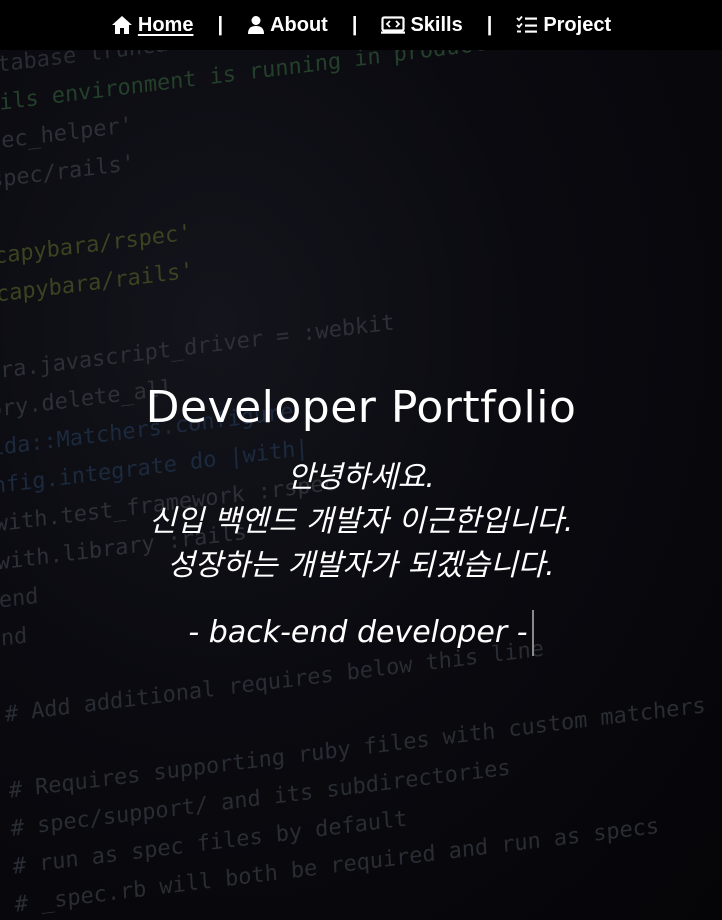 The height and width of the screenshot is (920, 722). I want to click on user-icon, so click(256, 25).